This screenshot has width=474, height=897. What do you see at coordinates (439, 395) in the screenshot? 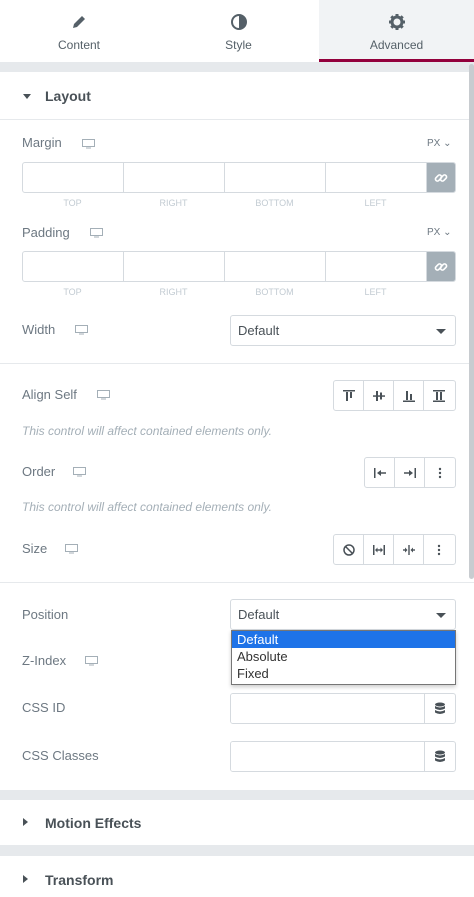
I see `align-stretch-button` at bounding box center [439, 395].